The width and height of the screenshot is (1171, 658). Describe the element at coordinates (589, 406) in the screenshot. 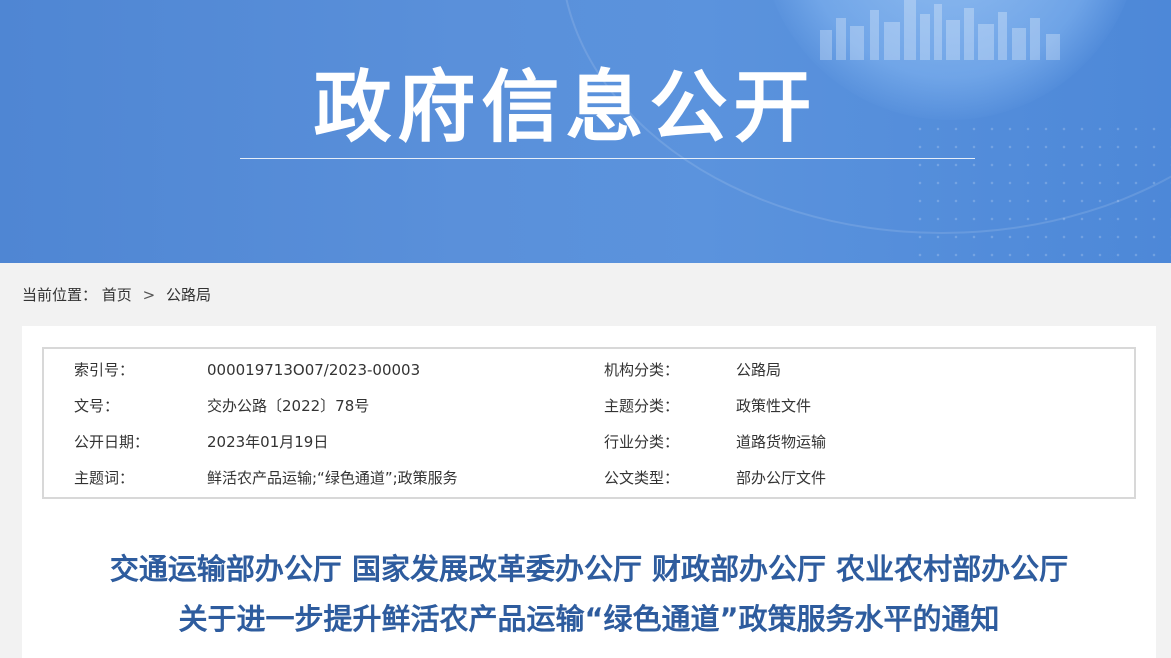

I see `metadata-row: 文号： 交办公路〔2022〕78号 主题分类： 政策性文件` at that location.